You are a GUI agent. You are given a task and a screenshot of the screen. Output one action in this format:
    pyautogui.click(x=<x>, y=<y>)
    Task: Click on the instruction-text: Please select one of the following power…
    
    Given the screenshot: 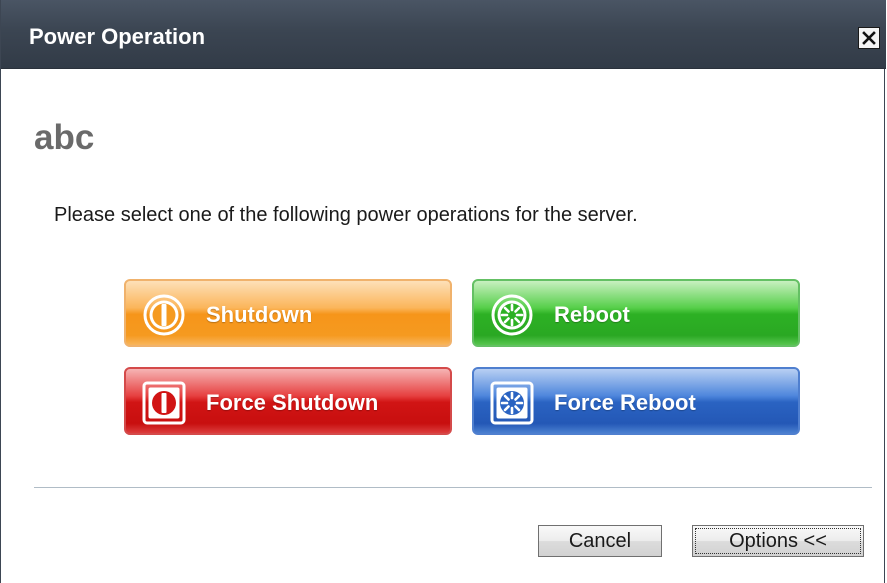 What is the action you would take?
    pyautogui.click(x=346, y=215)
    